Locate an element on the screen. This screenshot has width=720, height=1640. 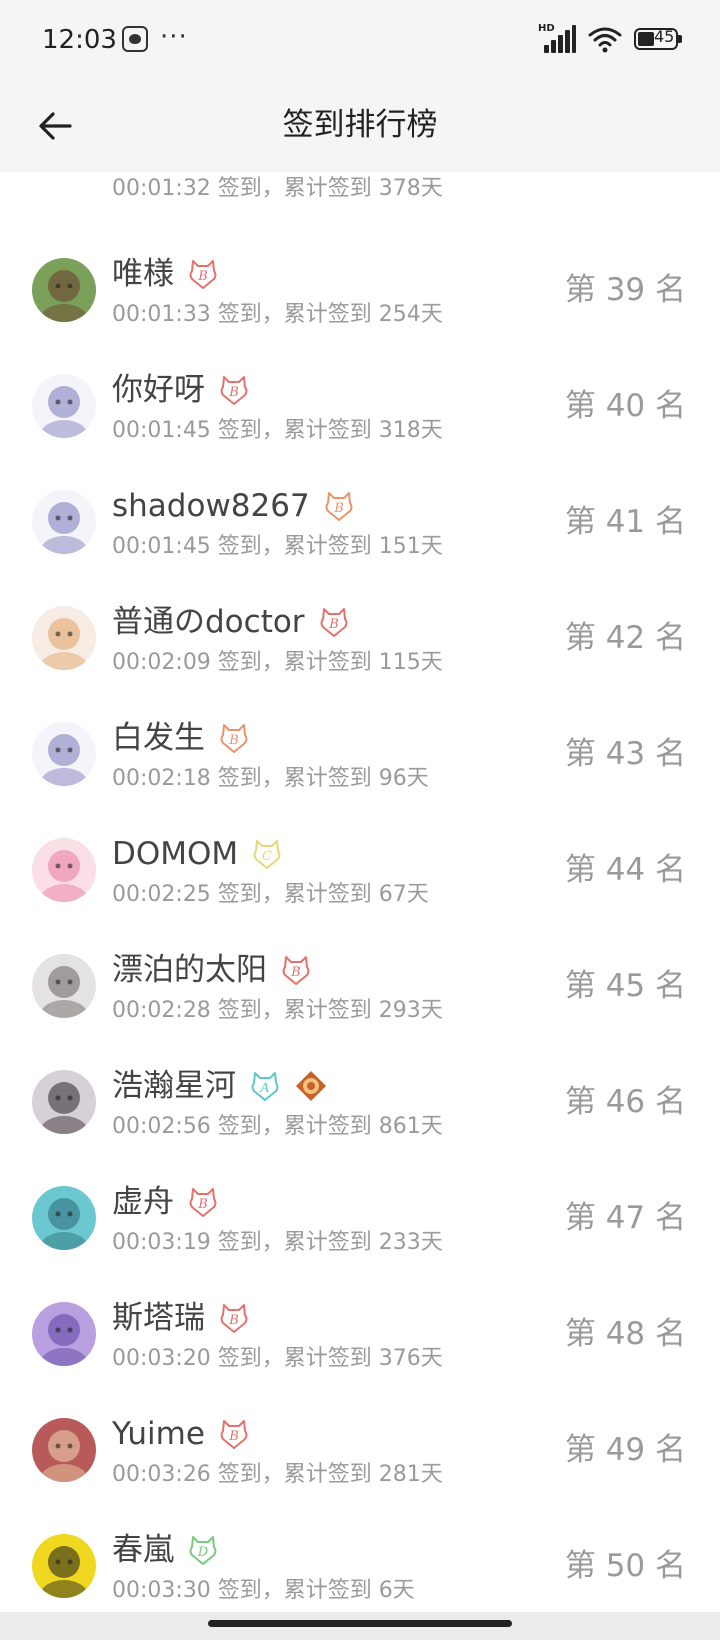
user-name: 唯様 is located at coordinates (143, 274).